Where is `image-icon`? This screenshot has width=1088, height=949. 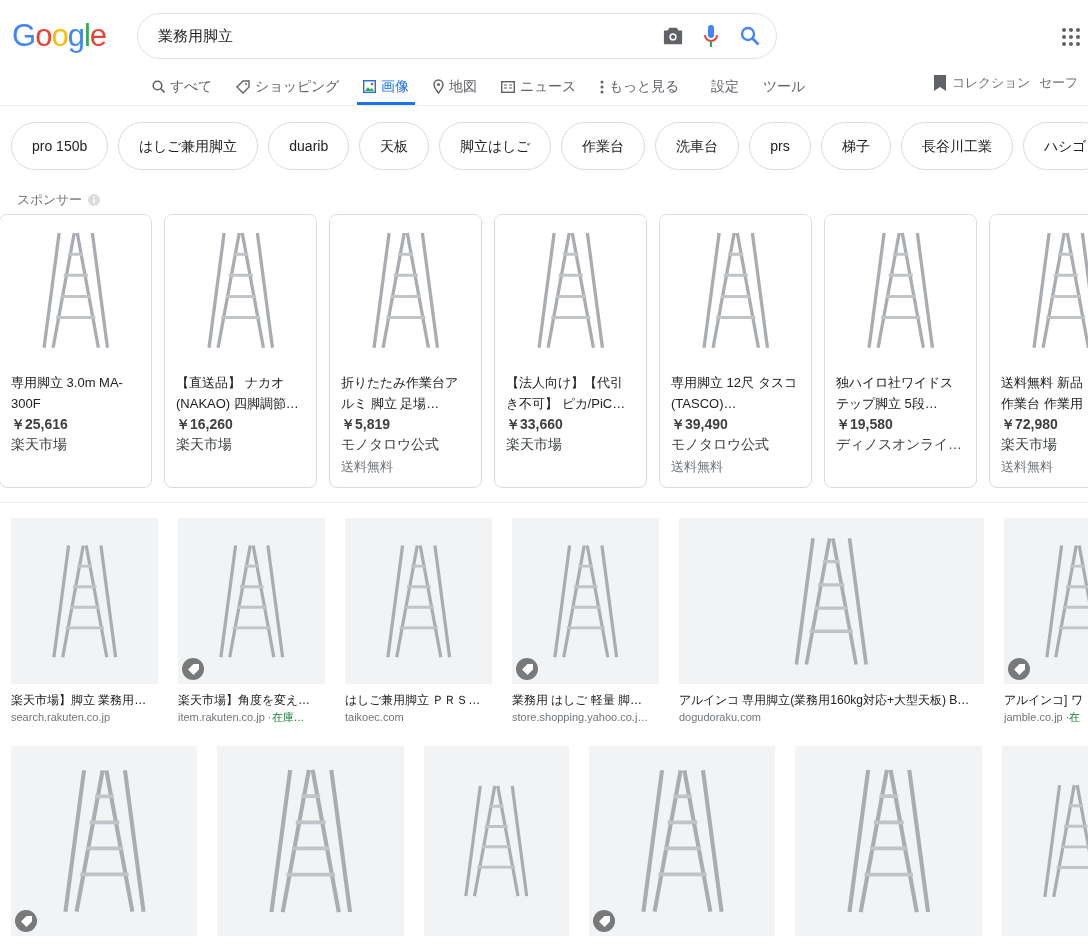
image-icon is located at coordinates (369, 86).